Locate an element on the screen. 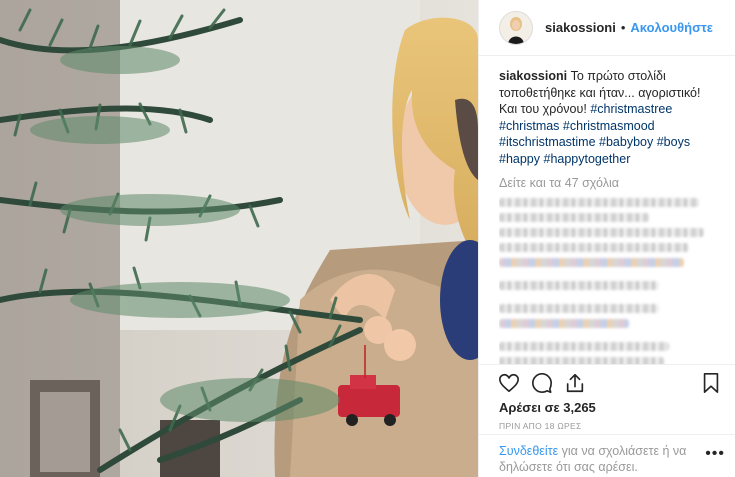 The height and width of the screenshot is (477, 735). follow-button: Ακολουθήστε is located at coordinates (671, 27).